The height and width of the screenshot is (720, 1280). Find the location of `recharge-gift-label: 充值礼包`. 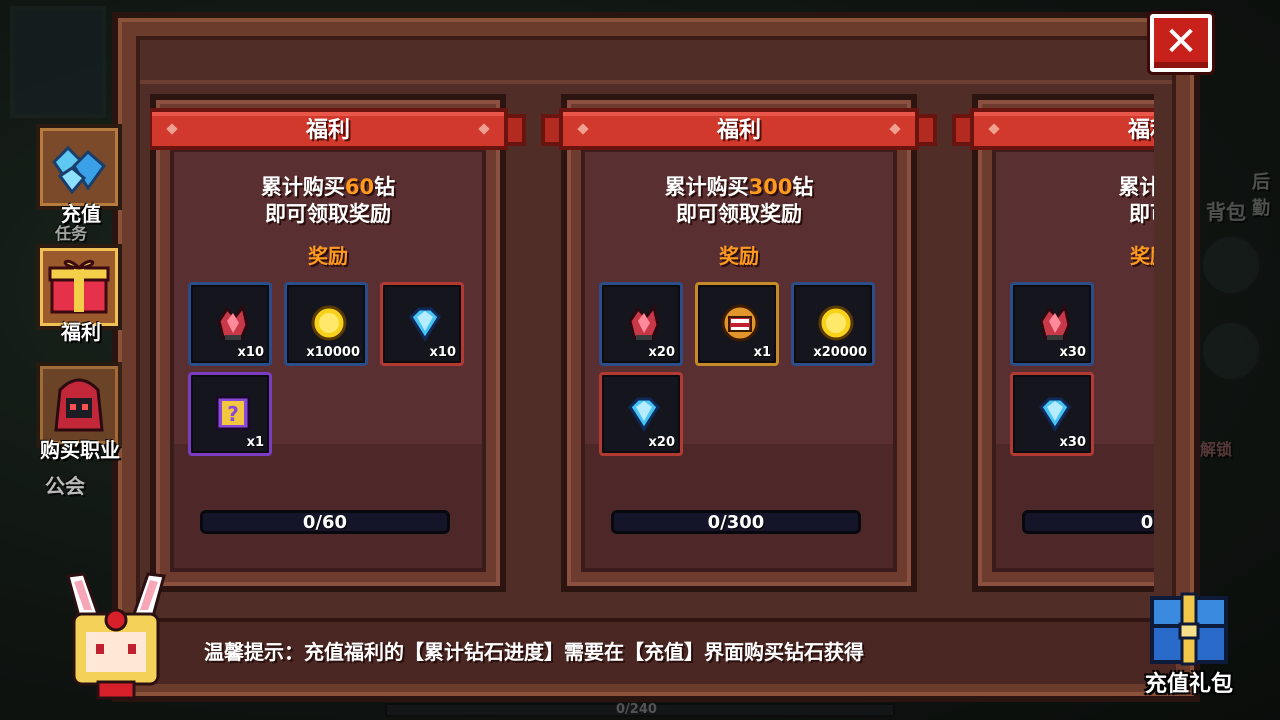

recharge-gift-label: 充值礼包 is located at coordinates (1188, 684).